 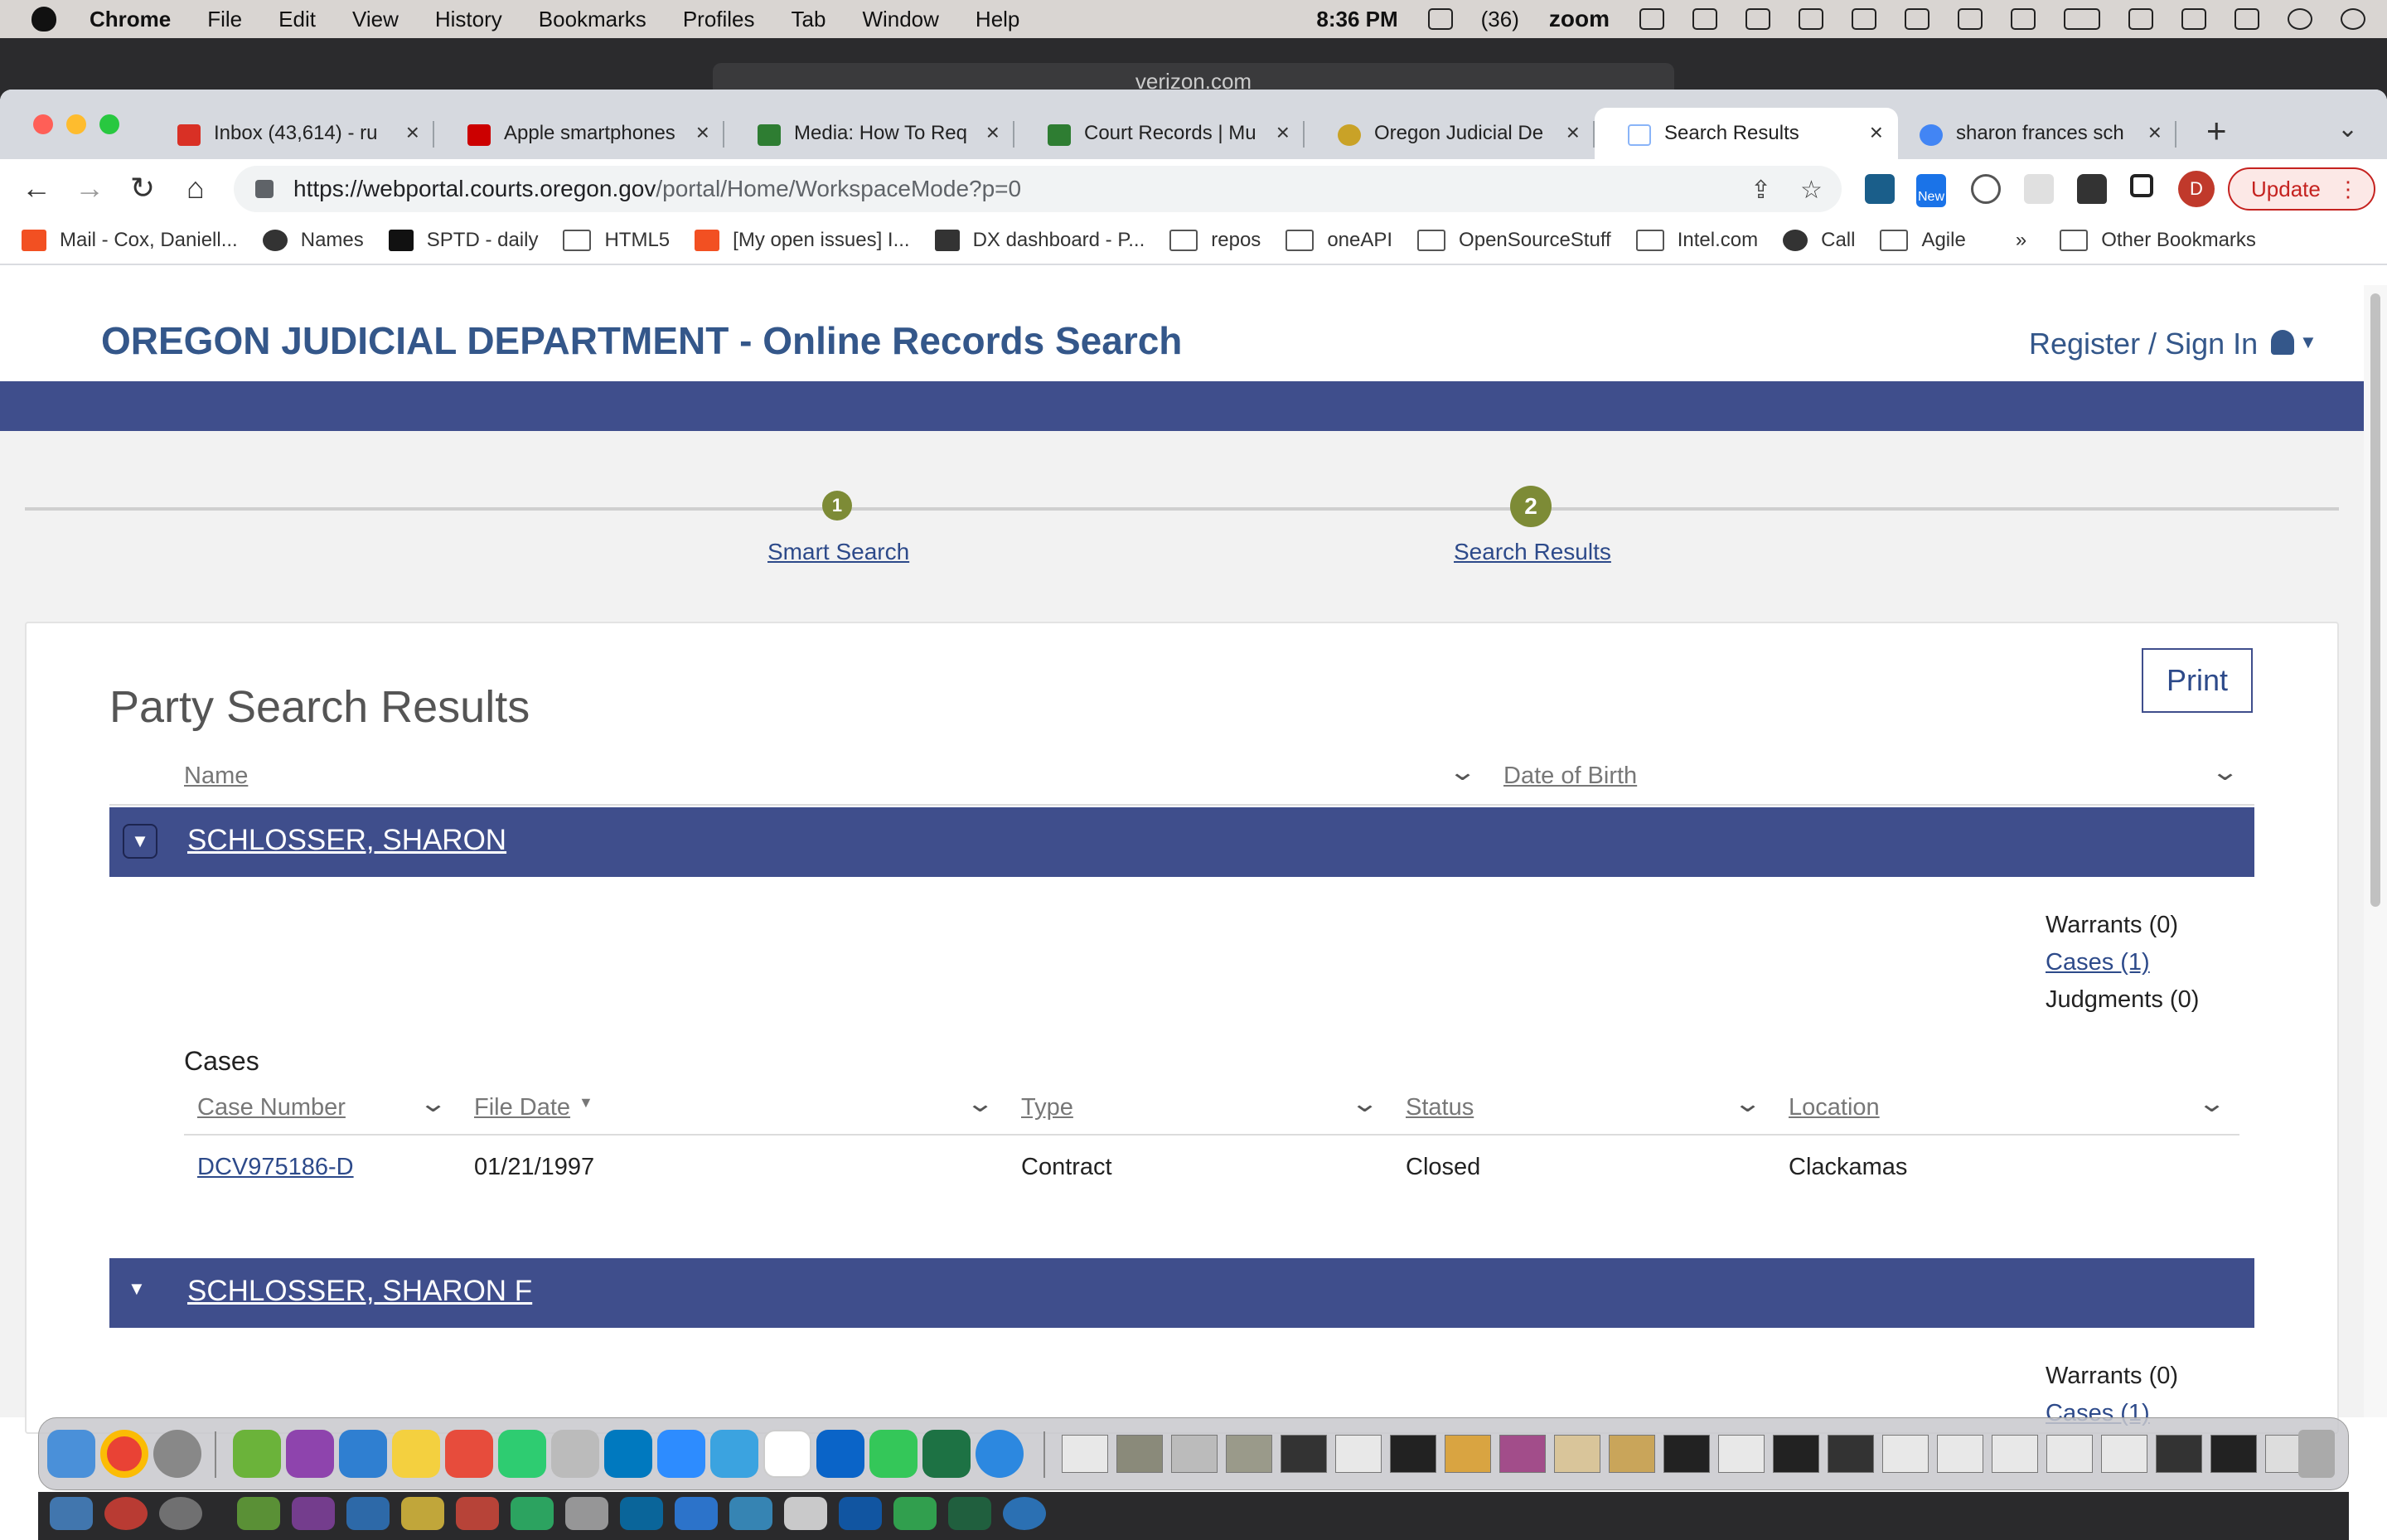 What do you see at coordinates (2098, 963) in the screenshot?
I see `cases-count-link: Cases (1)` at bounding box center [2098, 963].